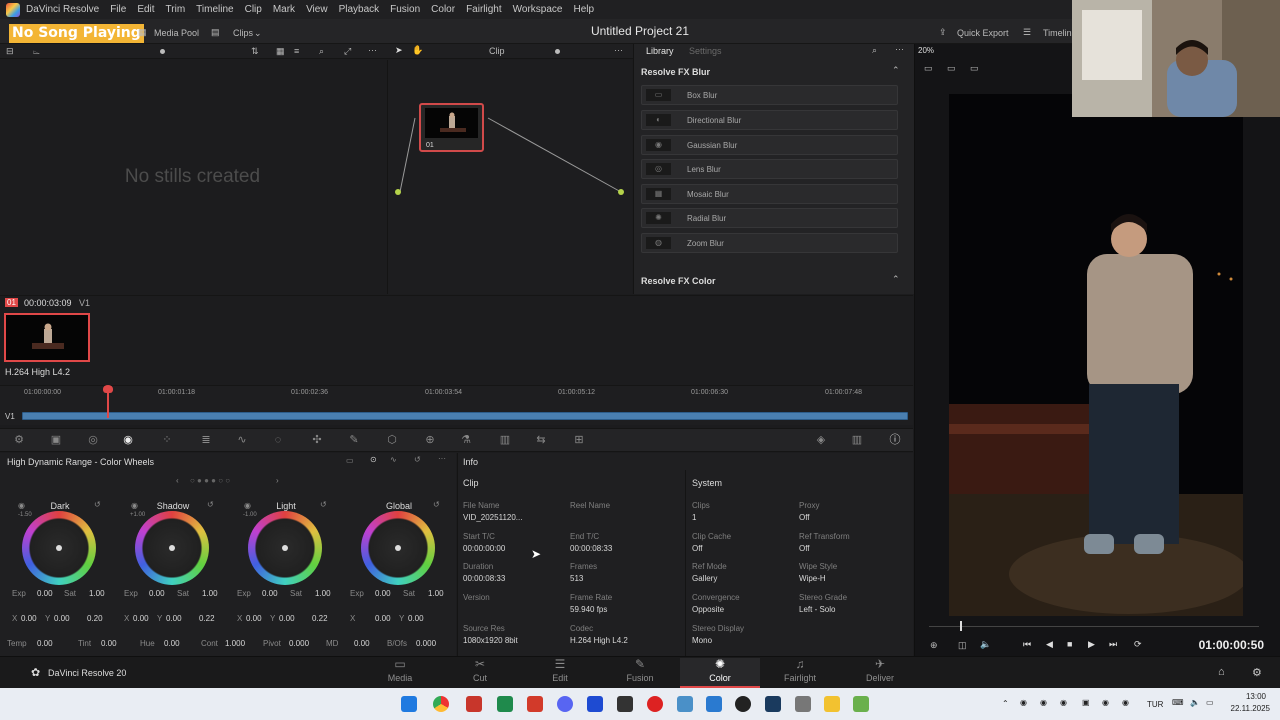 This screenshot has height=720, width=1280. What do you see at coordinates (505, 704) in the screenshot?
I see `terminal-icon` at bounding box center [505, 704].